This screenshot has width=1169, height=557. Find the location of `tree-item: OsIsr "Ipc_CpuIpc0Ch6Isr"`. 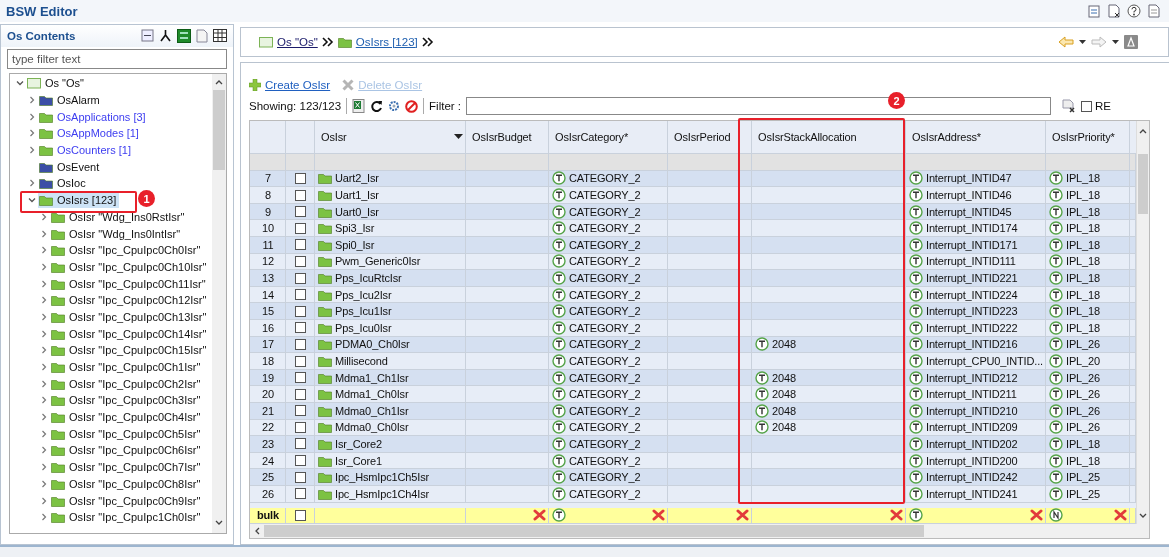

tree-item: OsIsr "Ipc_CpuIpc0Ch6Isr" is located at coordinates (127, 450).